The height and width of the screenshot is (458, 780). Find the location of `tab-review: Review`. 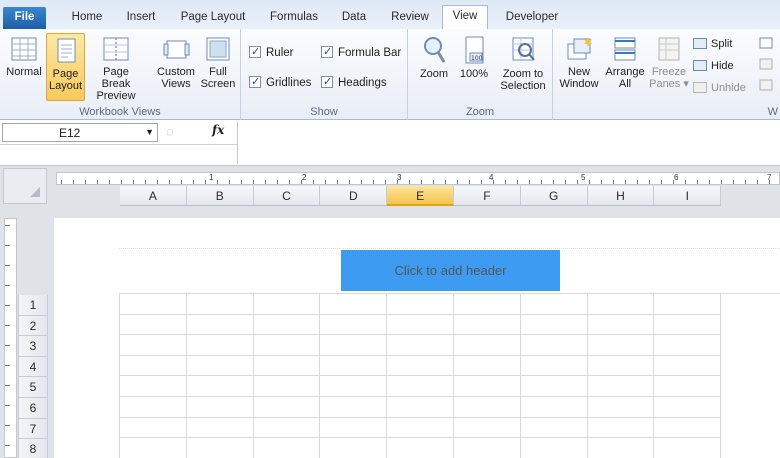

tab-review: Review is located at coordinates (410, 18).